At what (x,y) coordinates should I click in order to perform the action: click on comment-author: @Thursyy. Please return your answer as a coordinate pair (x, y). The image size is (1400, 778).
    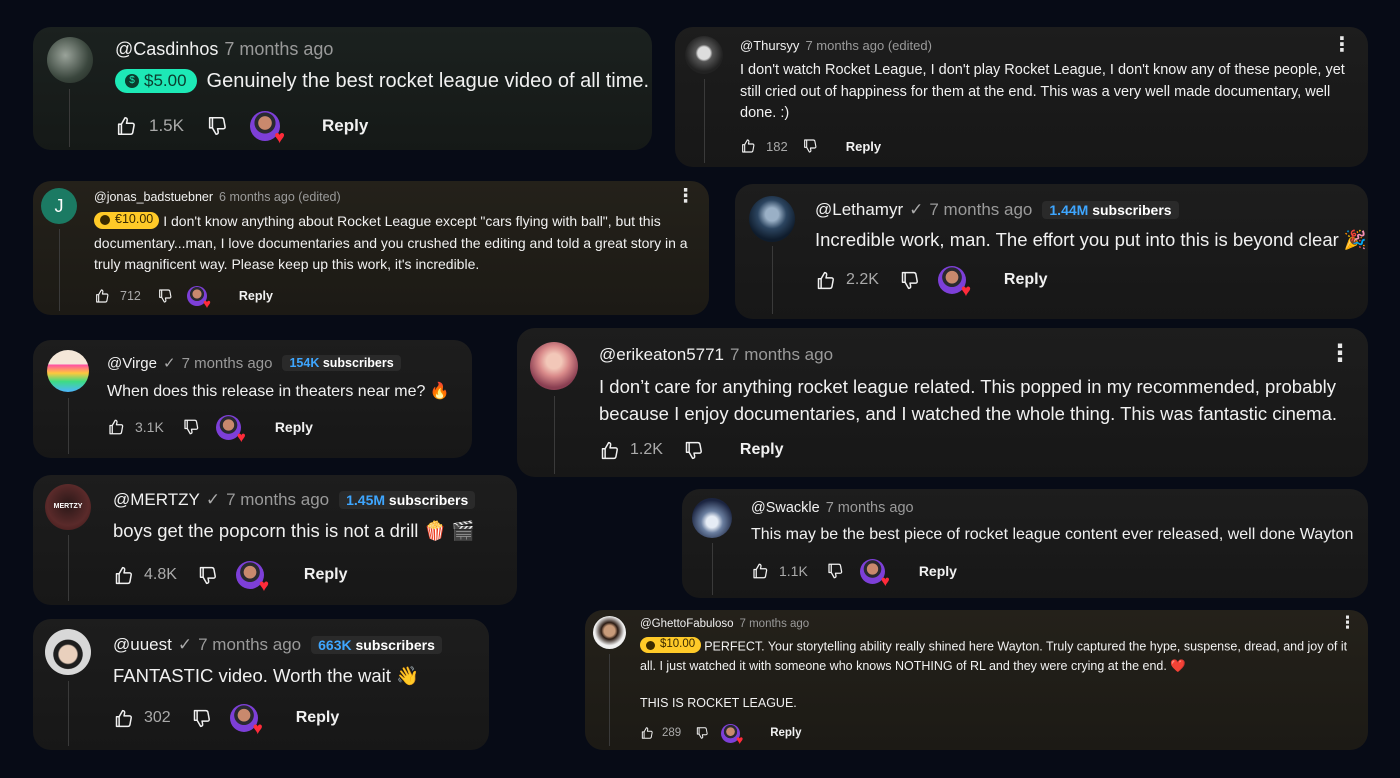
    Looking at the image, I should click on (769, 45).